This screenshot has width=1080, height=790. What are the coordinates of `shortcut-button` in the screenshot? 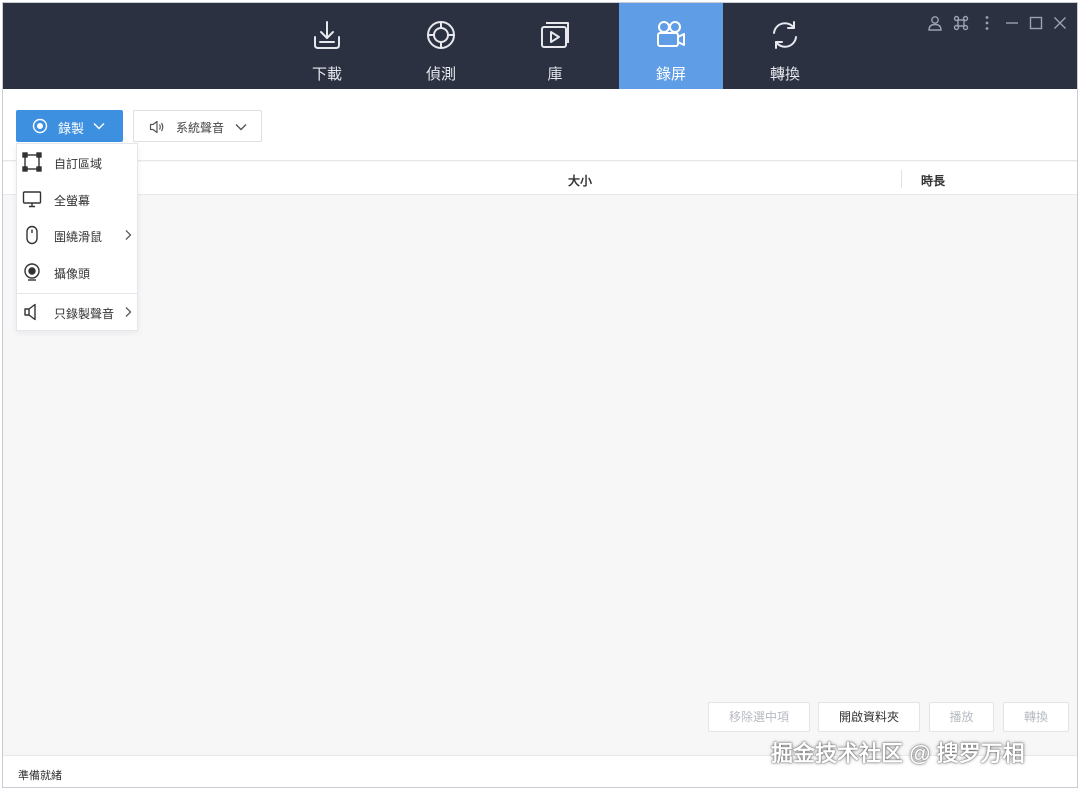 It's located at (963, 25).